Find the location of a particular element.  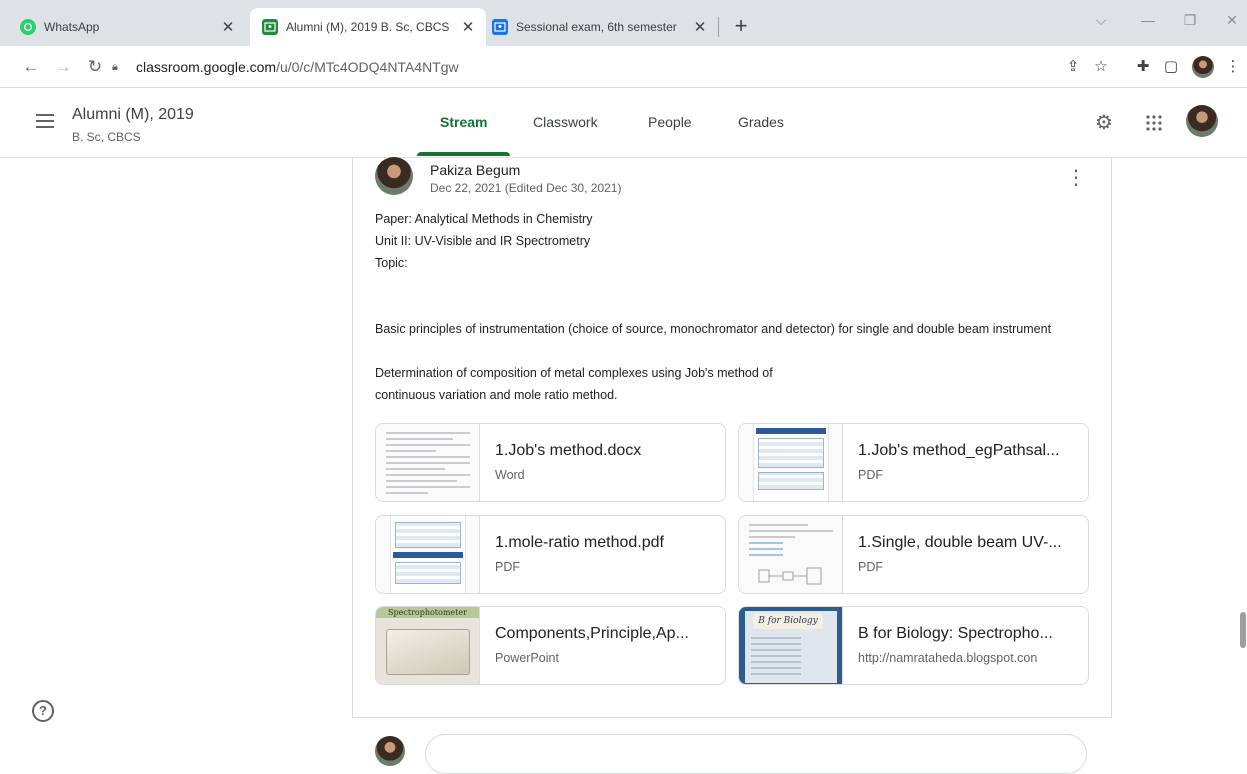

author-avatar is located at coordinates (394, 176).